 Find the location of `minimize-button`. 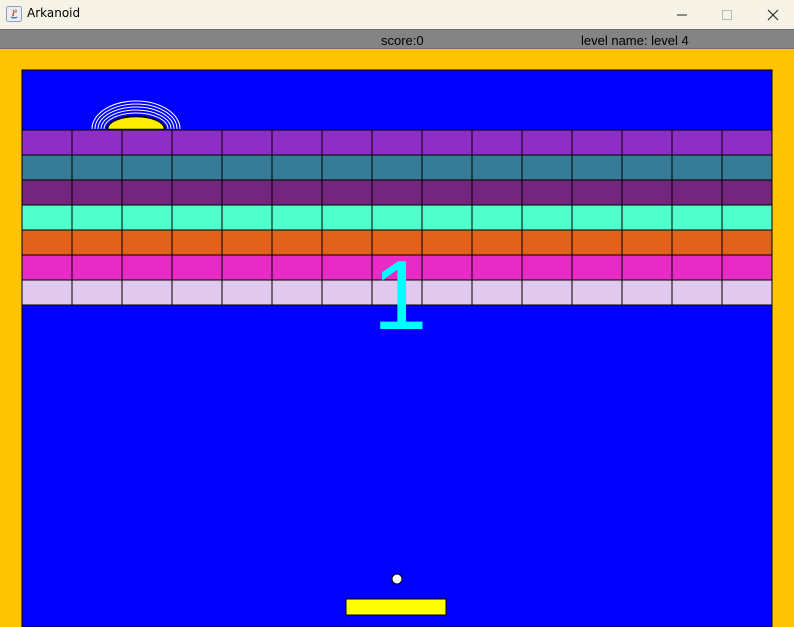

minimize-button is located at coordinates (682, 14).